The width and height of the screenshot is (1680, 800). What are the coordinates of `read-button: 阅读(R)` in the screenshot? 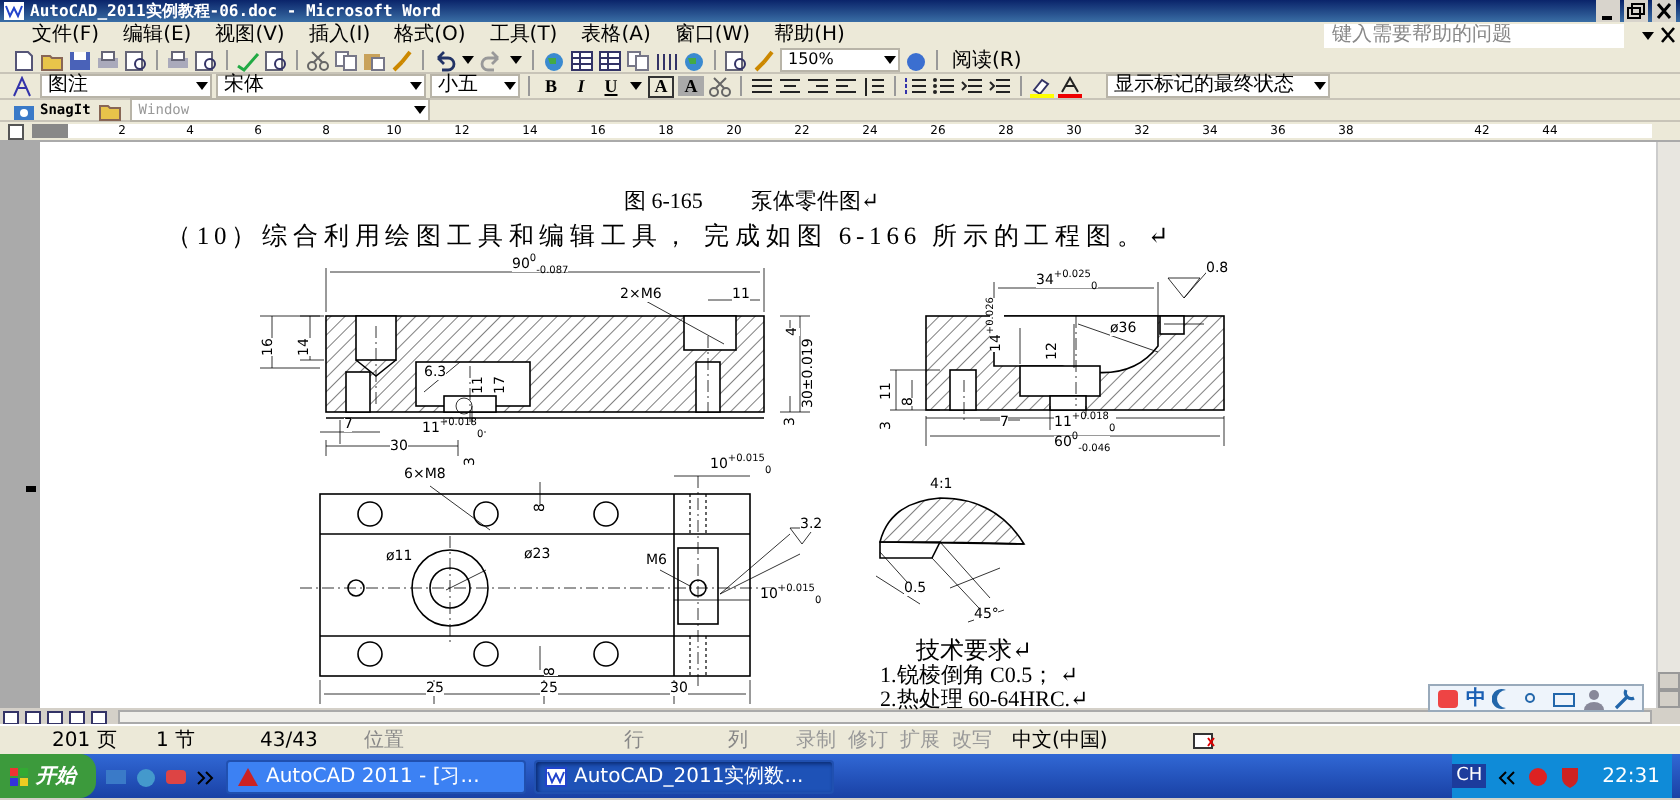 It's located at (987, 60).